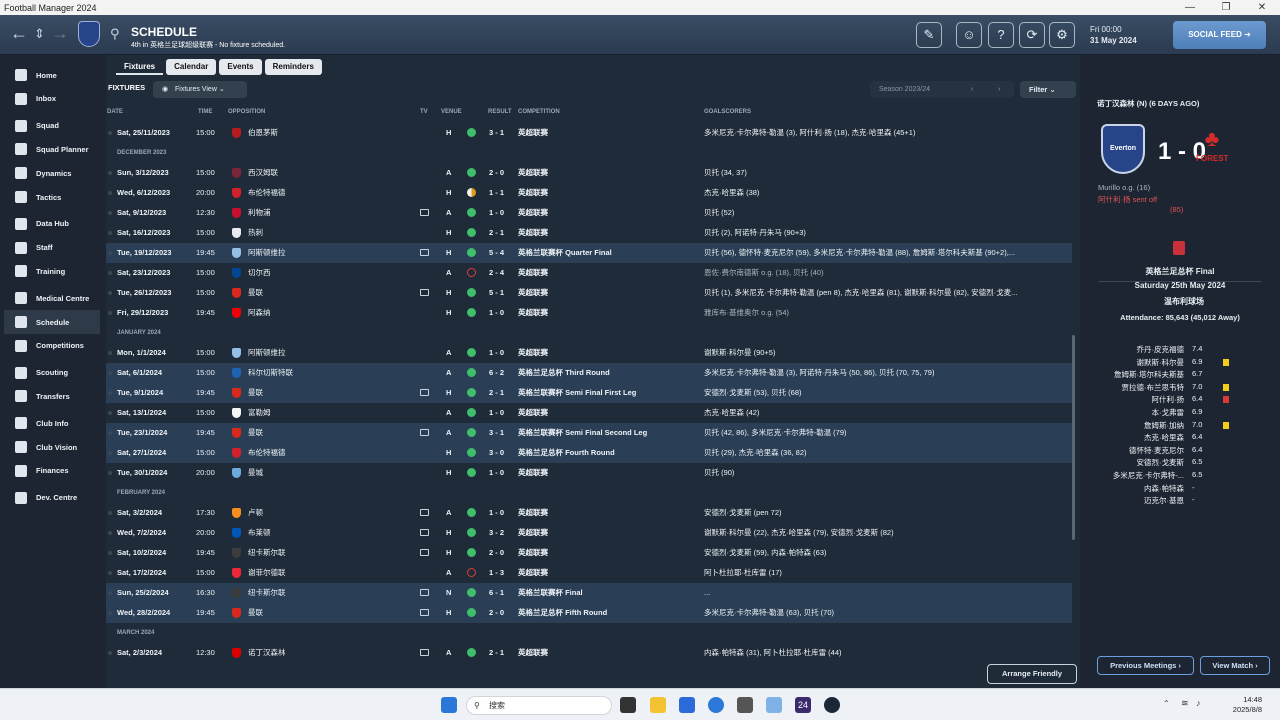  Describe the element at coordinates (1190, 7) in the screenshot. I see `minimize-button: —` at that location.